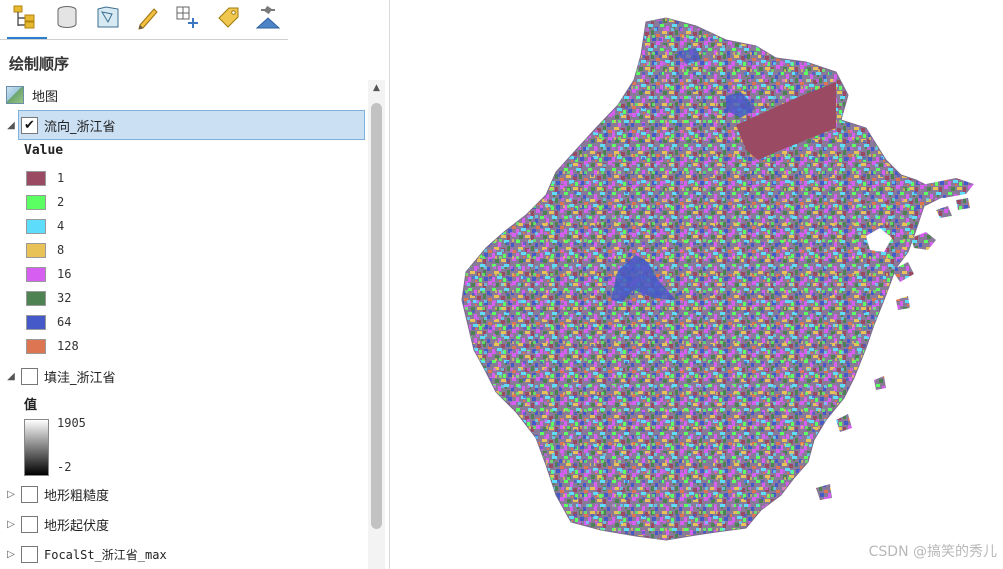 This screenshot has width=1003, height=569. I want to click on toolbar-divider, so click(144, 39).